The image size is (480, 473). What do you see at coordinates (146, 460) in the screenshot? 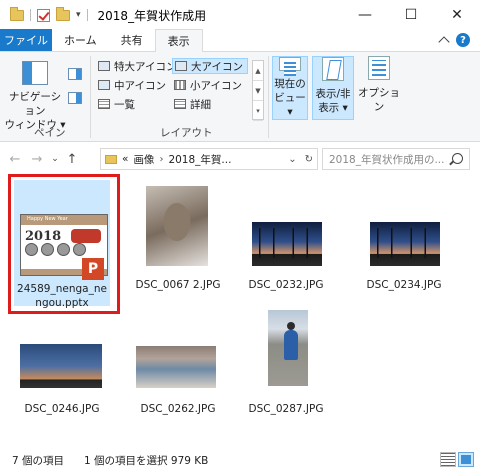
I see `selection-info: 1 個の項目を選択 979 KB` at bounding box center [146, 460].